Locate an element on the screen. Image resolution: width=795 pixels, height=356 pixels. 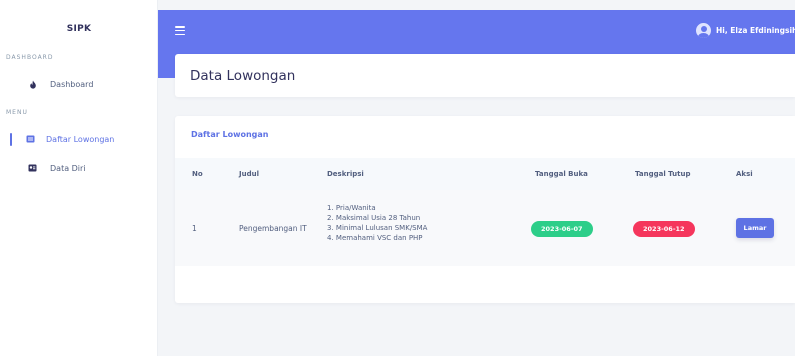
cell-no: 1 is located at coordinates (194, 228).